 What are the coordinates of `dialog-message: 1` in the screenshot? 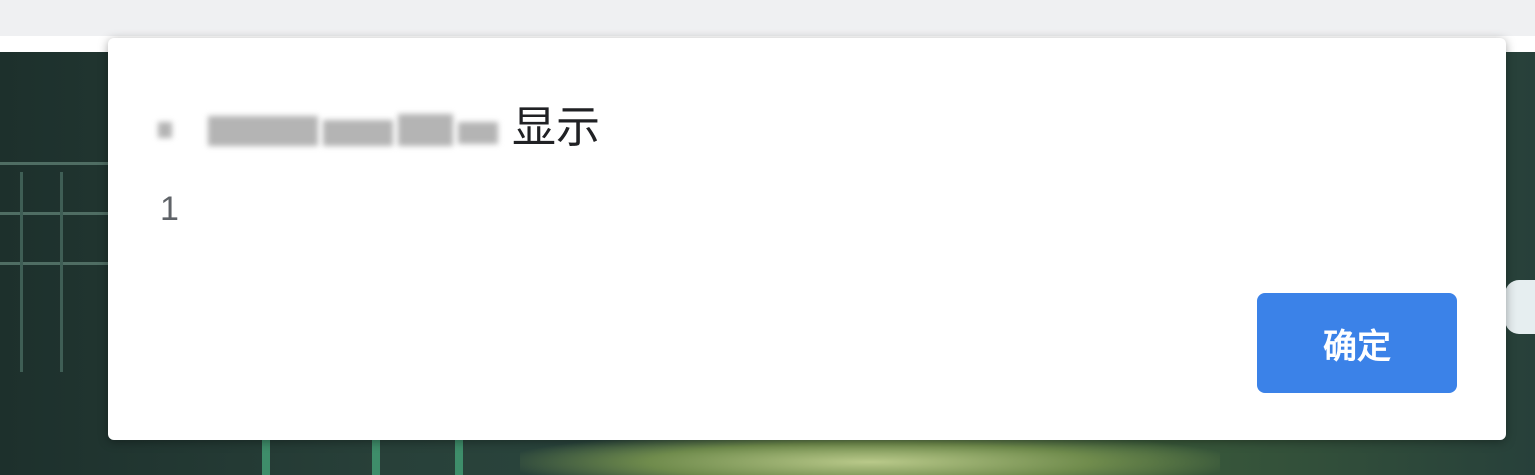 It's located at (169, 209).